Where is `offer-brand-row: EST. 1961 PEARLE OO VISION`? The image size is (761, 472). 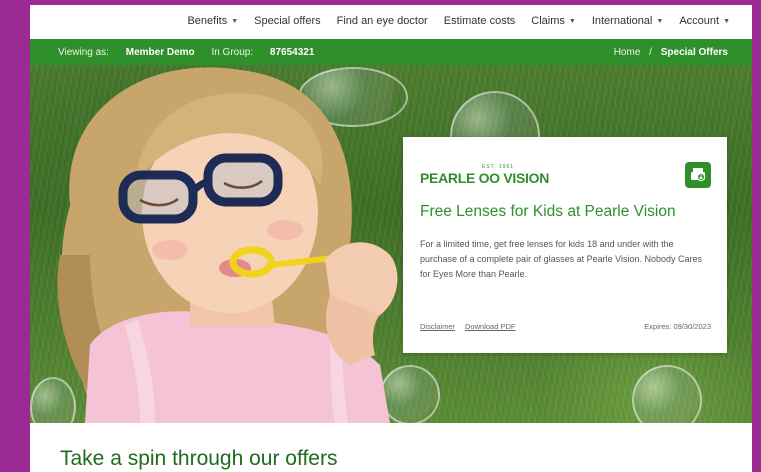 offer-brand-row: EST. 1961 PEARLE OO VISION is located at coordinates (565, 175).